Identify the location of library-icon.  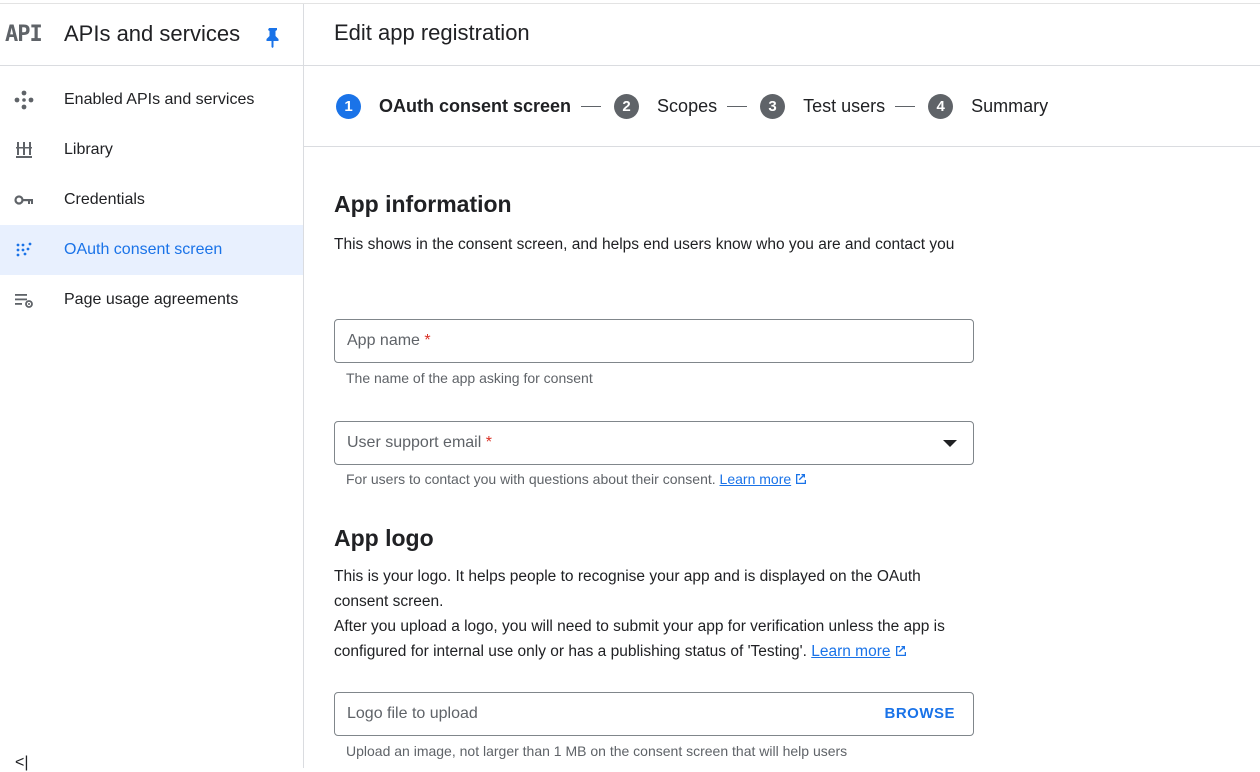
(24, 150).